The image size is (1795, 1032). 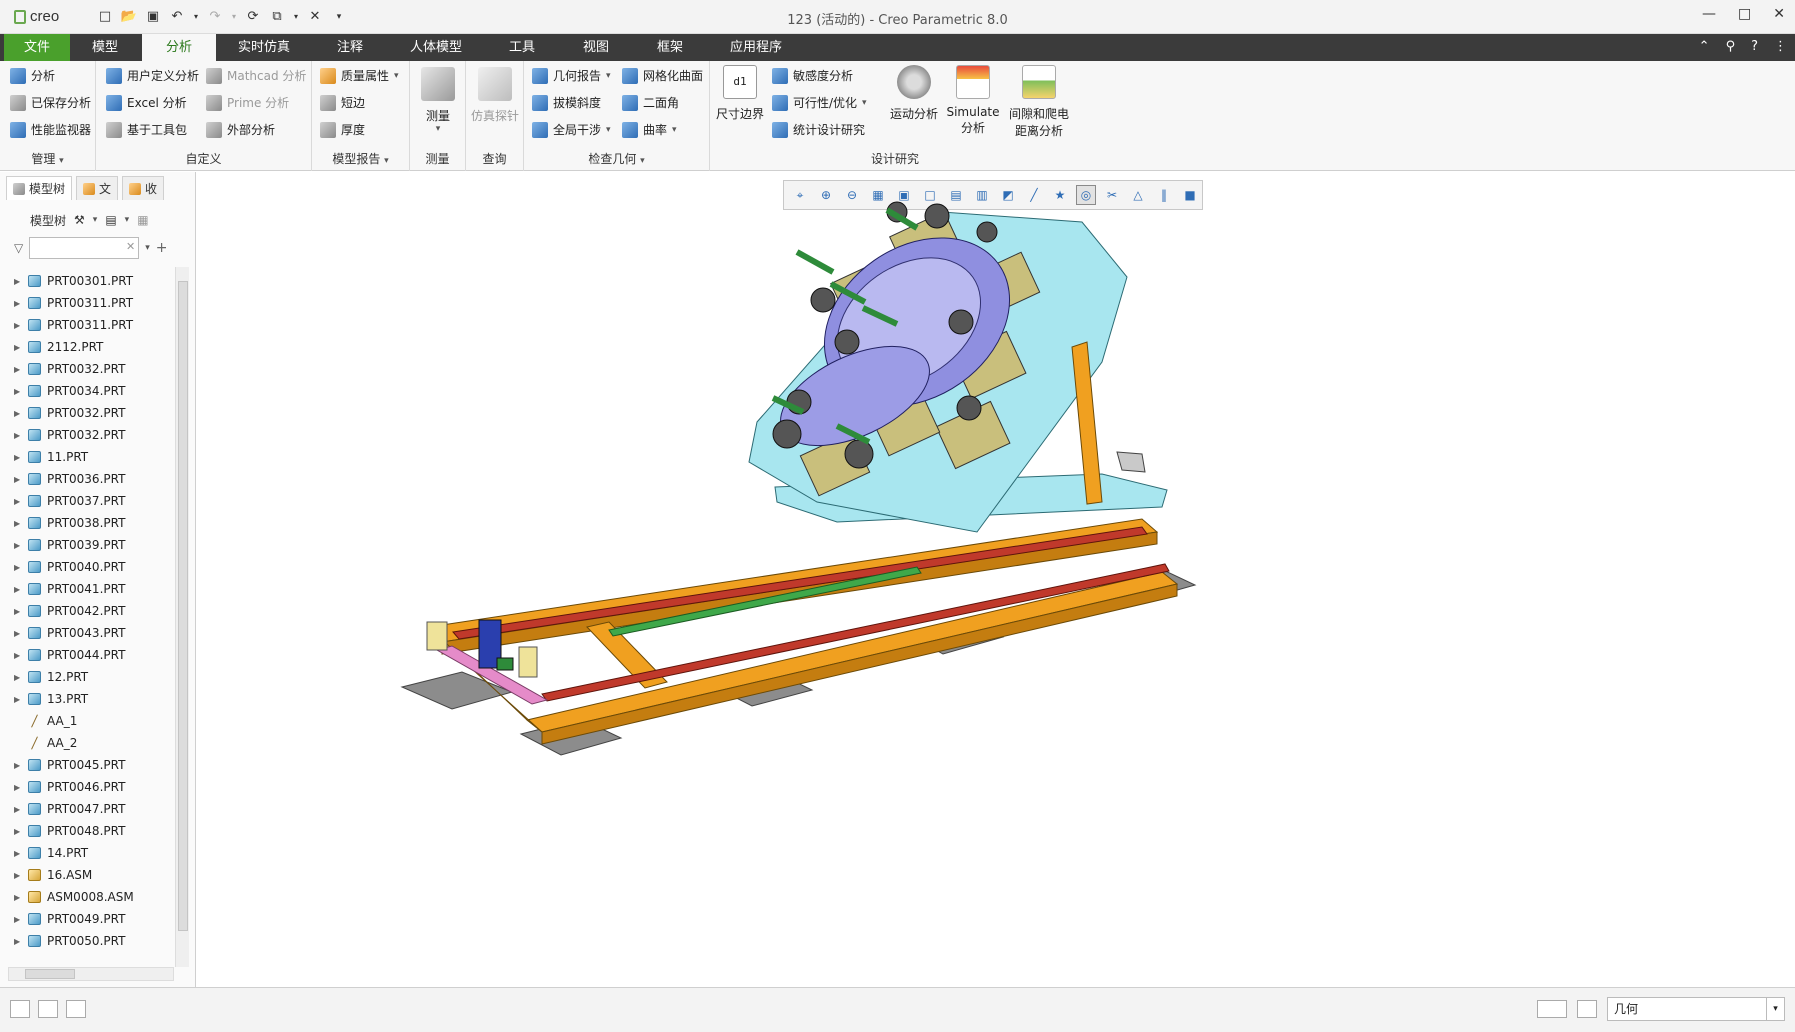 I want to click on full-screen-icon, so click(x=76, y=1009).